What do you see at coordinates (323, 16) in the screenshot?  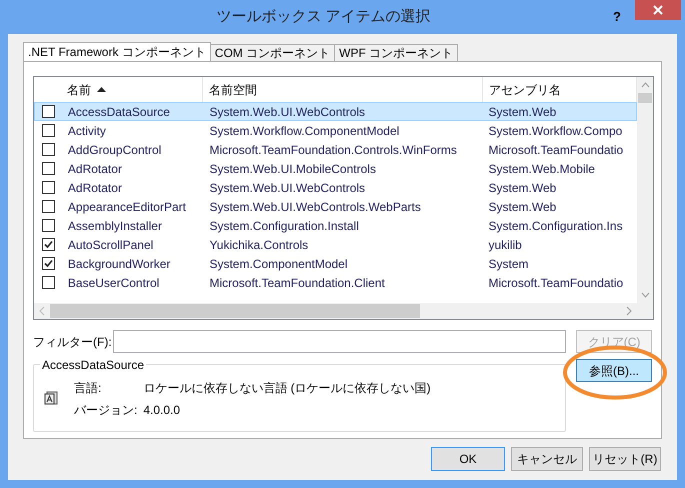 I see `window-title: ツールボックス アイテムの選択` at bounding box center [323, 16].